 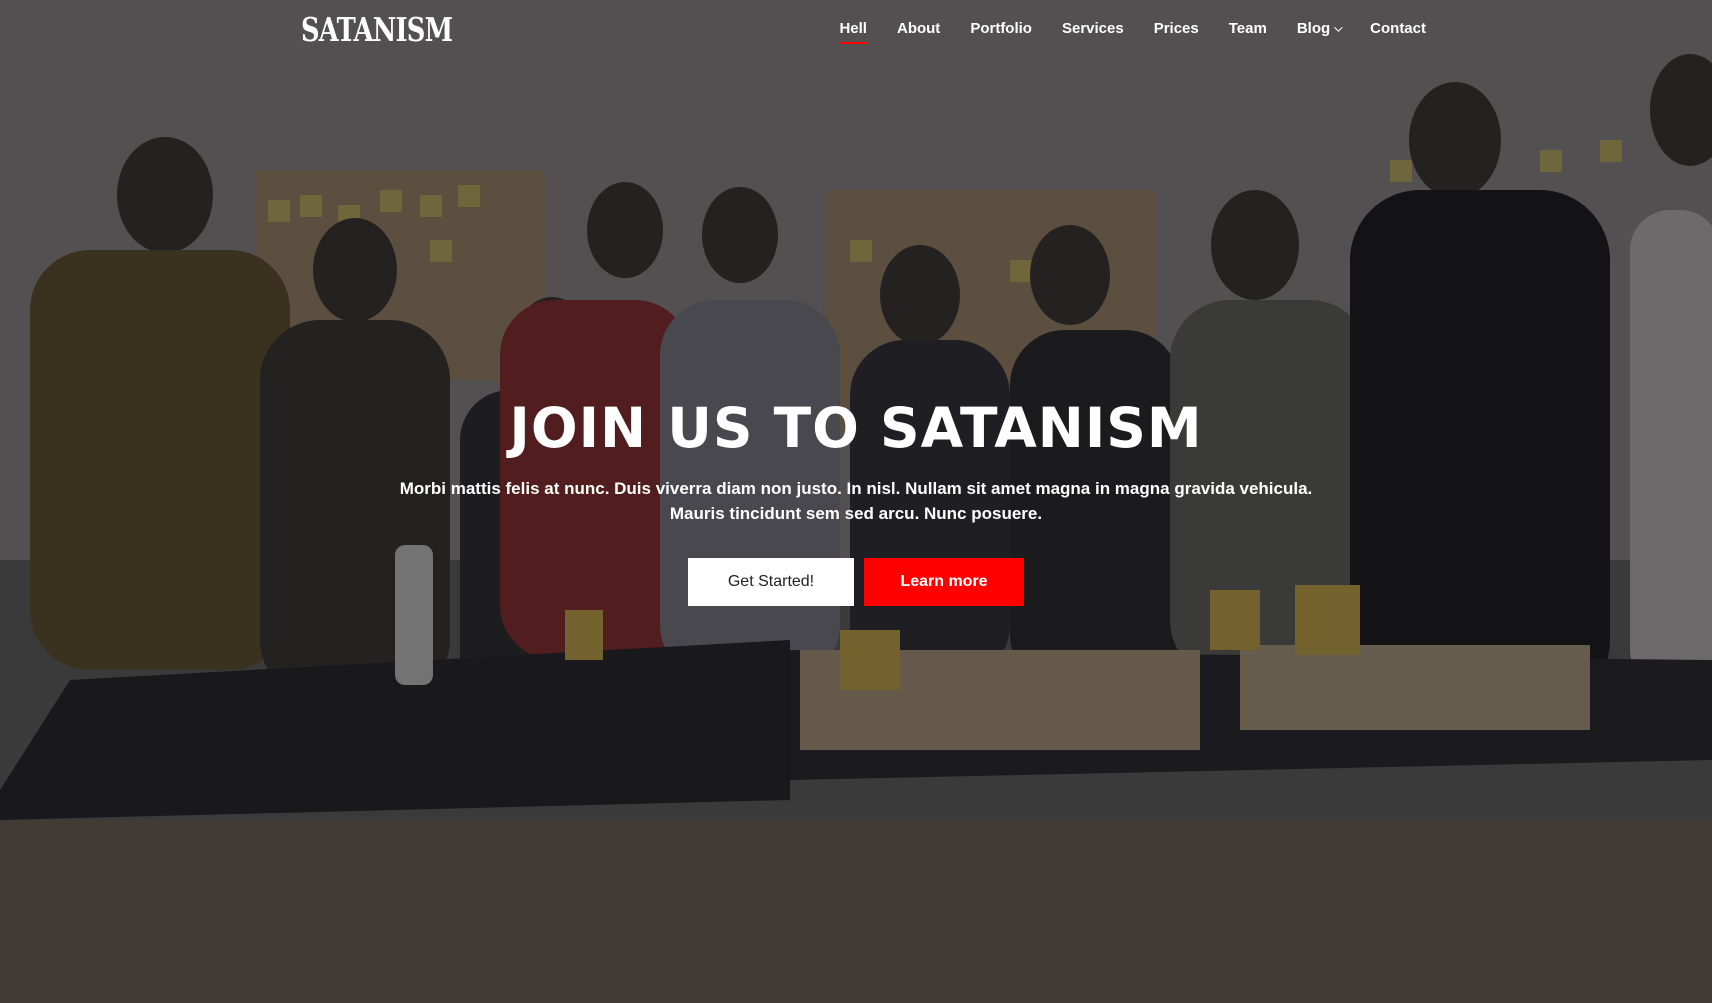 I want to click on nav-item-label: Hell, so click(x=853, y=28).